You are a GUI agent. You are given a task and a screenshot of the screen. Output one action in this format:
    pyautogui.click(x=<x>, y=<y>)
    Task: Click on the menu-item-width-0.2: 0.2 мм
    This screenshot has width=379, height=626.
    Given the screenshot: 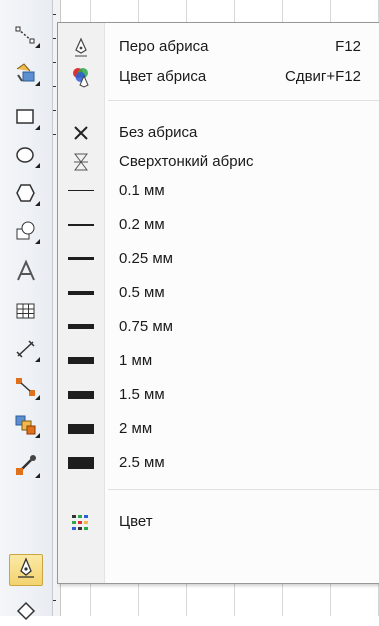 What is the action you would take?
    pyautogui.click(x=218, y=224)
    